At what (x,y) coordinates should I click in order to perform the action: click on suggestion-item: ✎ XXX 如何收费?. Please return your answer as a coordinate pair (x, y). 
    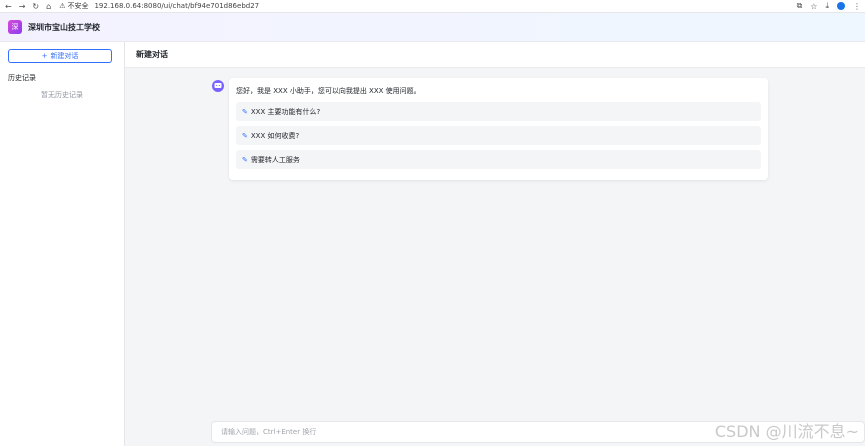
    Looking at the image, I should click on (498, 135).